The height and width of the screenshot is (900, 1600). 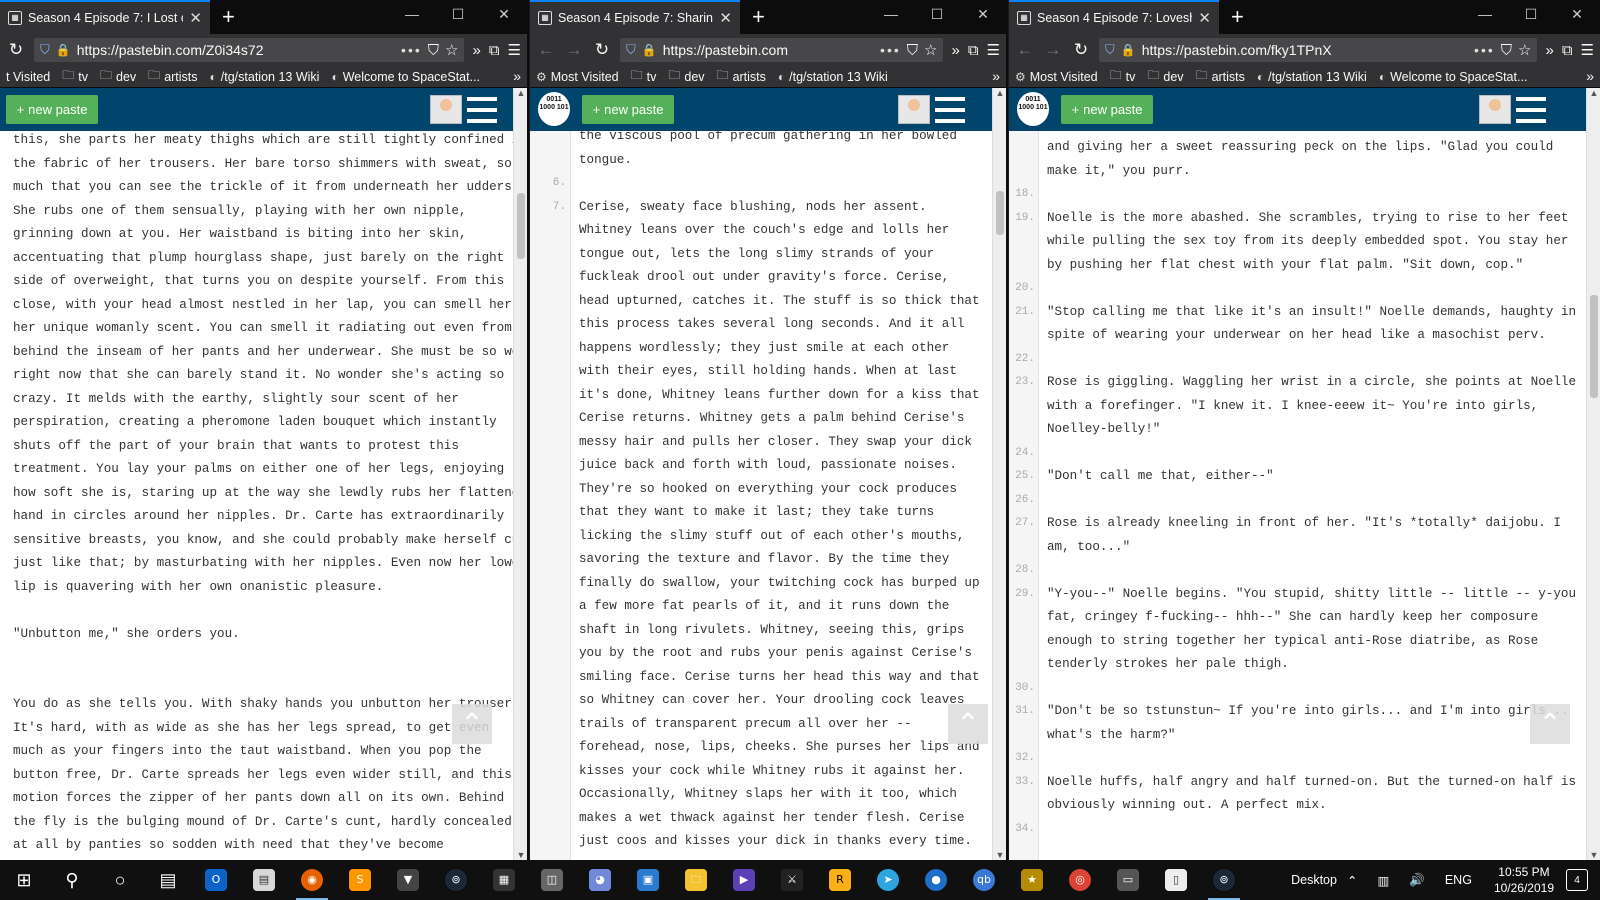 I want to click on search-icon: ⚲, so click(x=72, y=880).